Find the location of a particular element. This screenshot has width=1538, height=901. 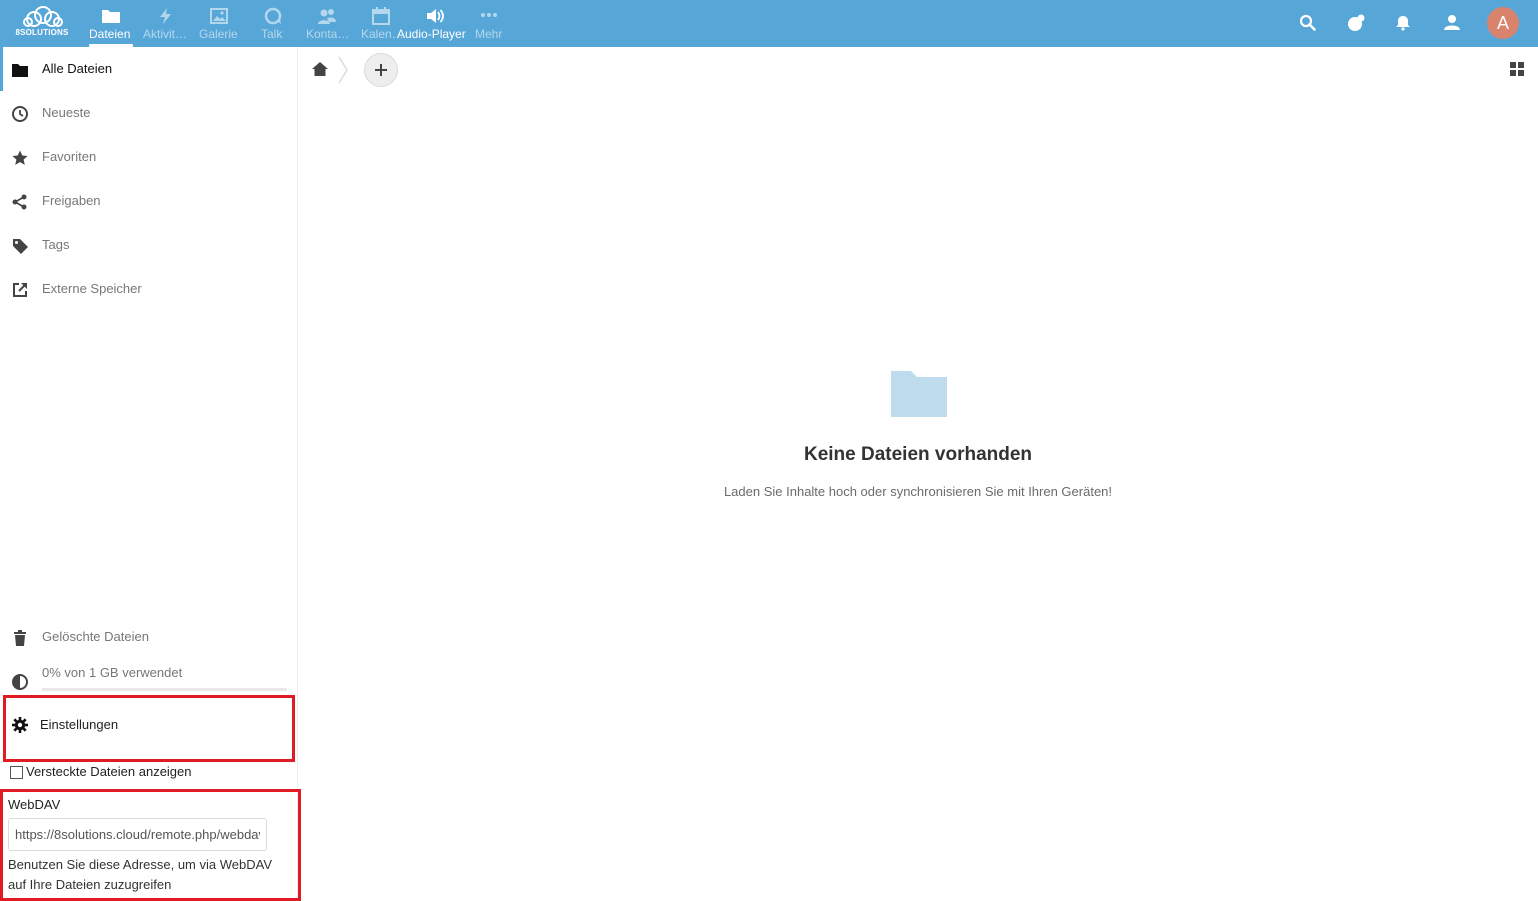

brand-logo-text: 8SOLUTIONS is located at coordinates (42, 32).